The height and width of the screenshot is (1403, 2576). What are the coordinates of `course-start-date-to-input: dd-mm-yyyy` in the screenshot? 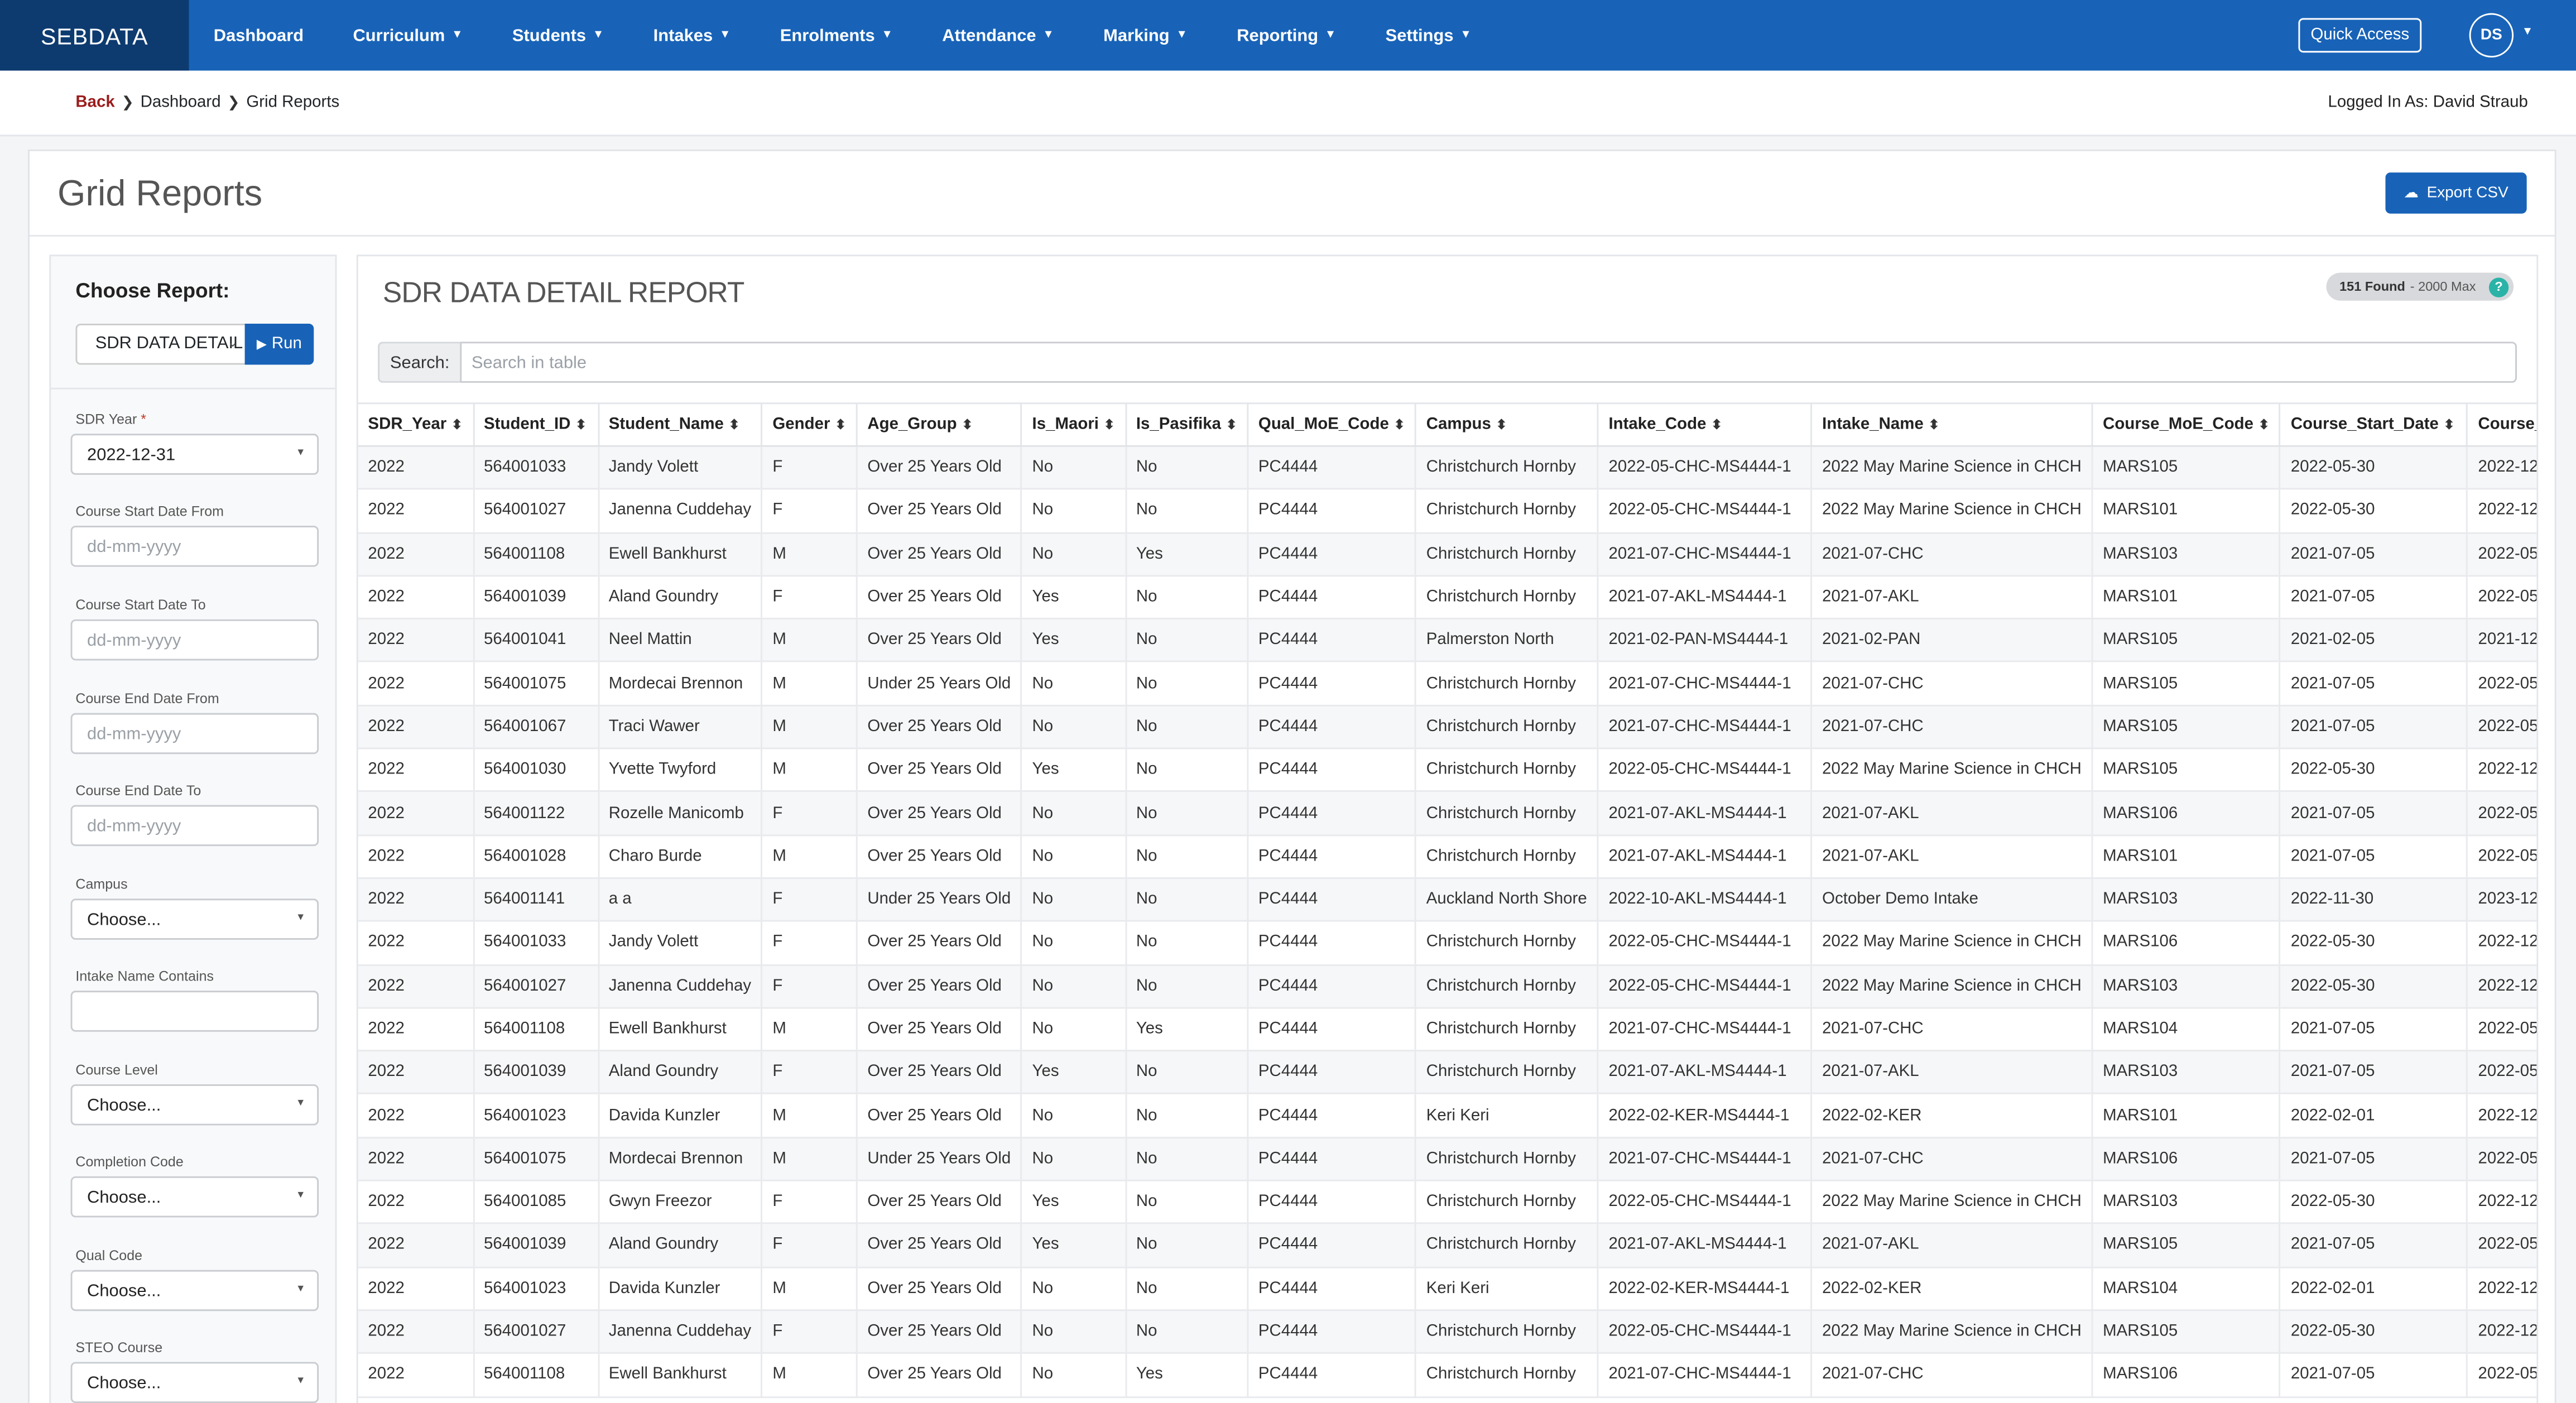 It's located at (194, 640).